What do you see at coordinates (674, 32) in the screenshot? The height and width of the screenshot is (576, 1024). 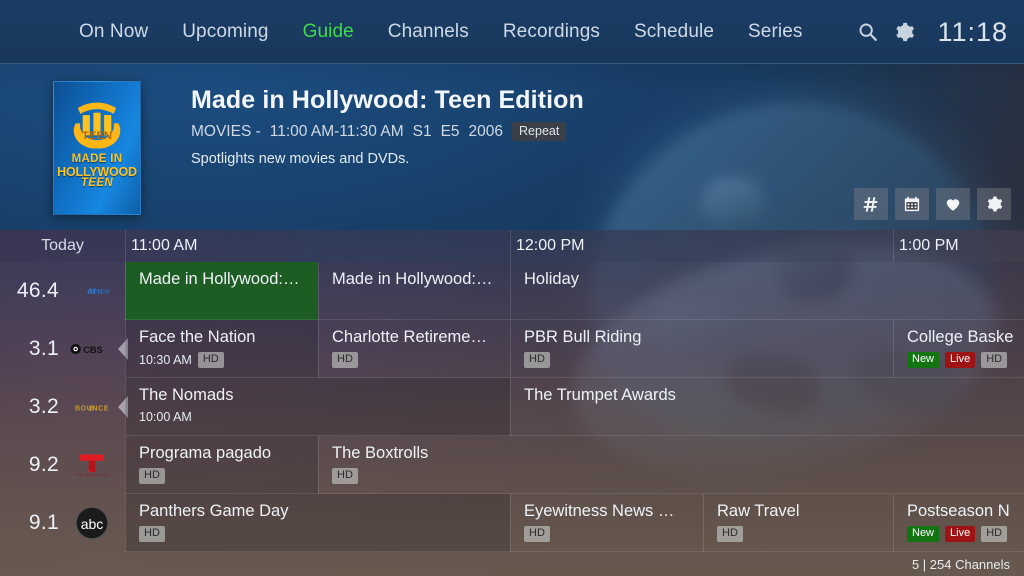 I see `nav-item-schedule: Schedule` at bounding box center [674, 32].